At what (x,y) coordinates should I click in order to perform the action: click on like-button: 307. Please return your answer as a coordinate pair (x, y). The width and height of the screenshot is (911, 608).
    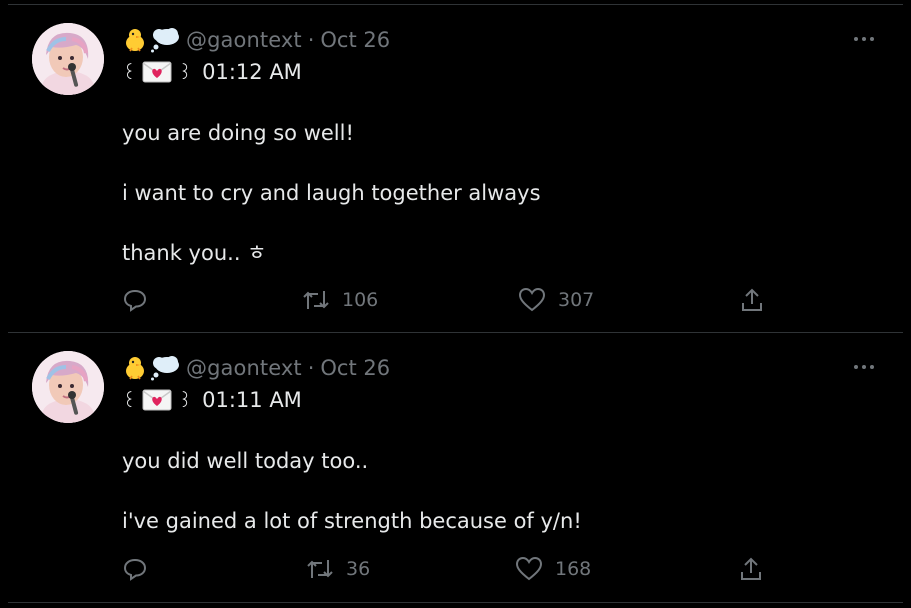
    Looking at the image, I should click on (556, 300).